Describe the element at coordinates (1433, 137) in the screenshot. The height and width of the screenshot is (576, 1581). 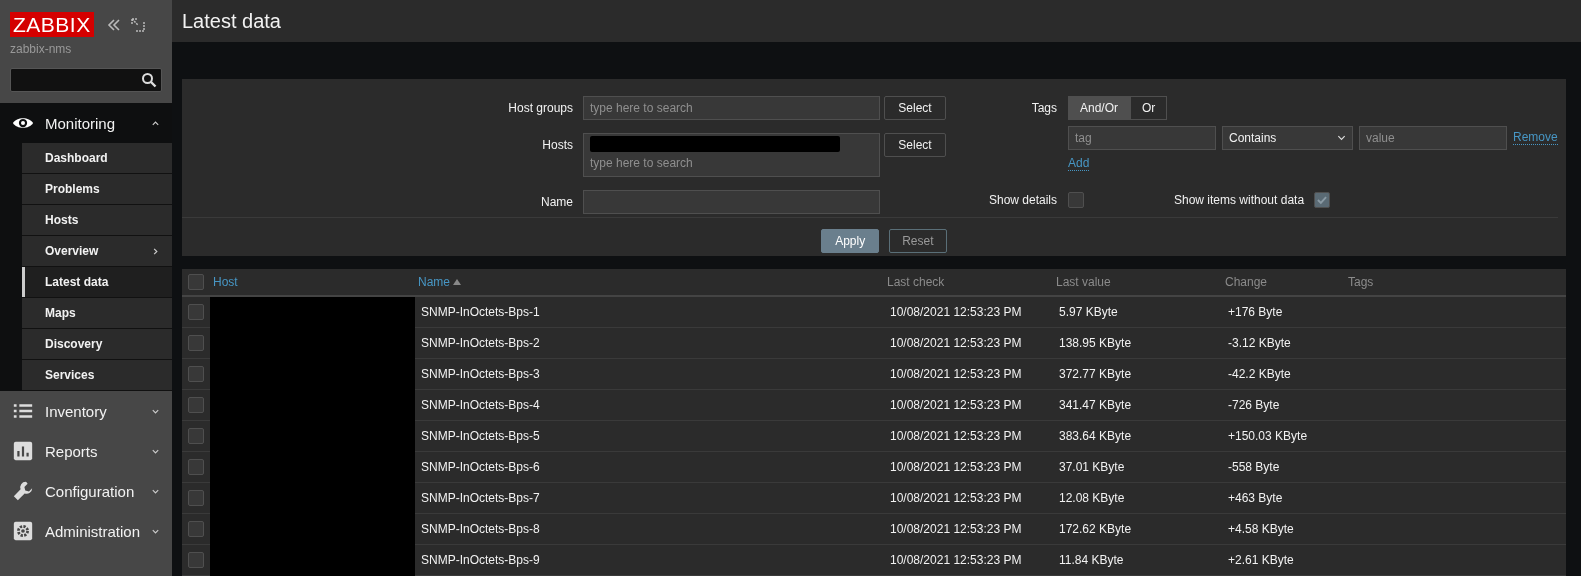
I see `input-field: value` at that location.